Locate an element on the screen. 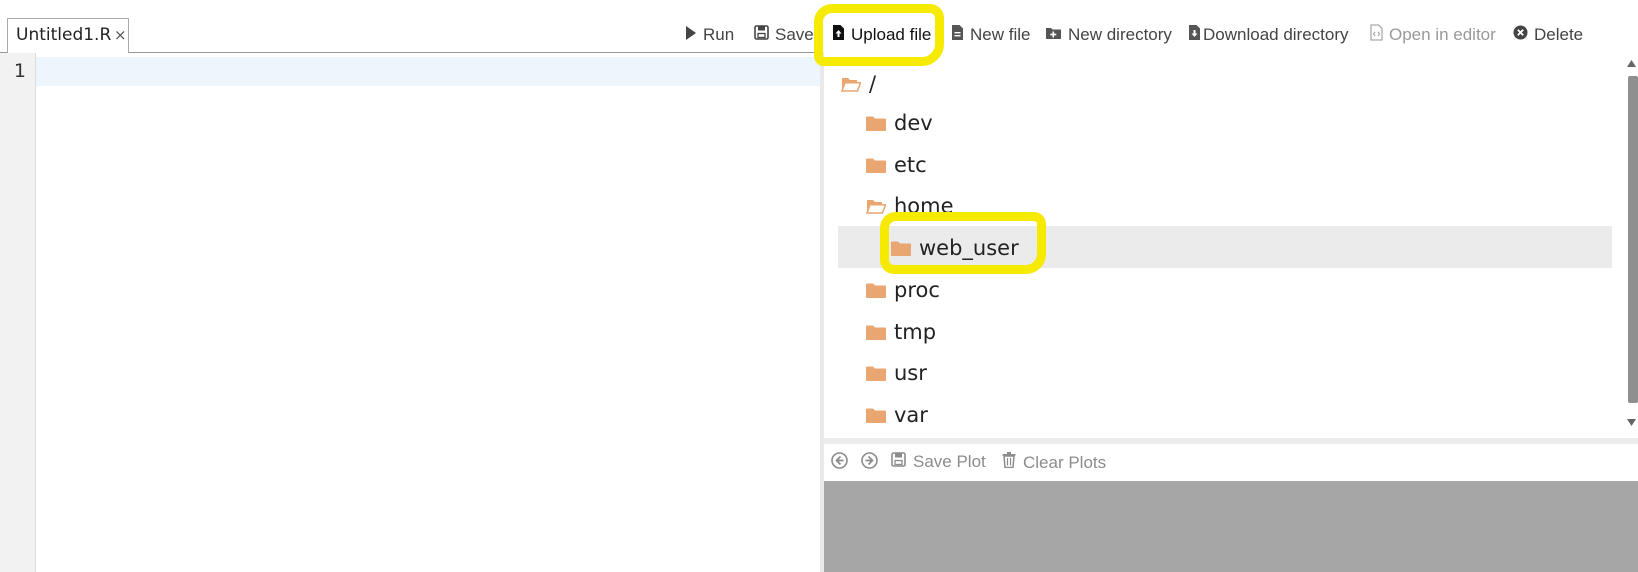 This screenshot has width=1638, height=572. download-directory-button: Download directory is located at coordinates (1268, 35).